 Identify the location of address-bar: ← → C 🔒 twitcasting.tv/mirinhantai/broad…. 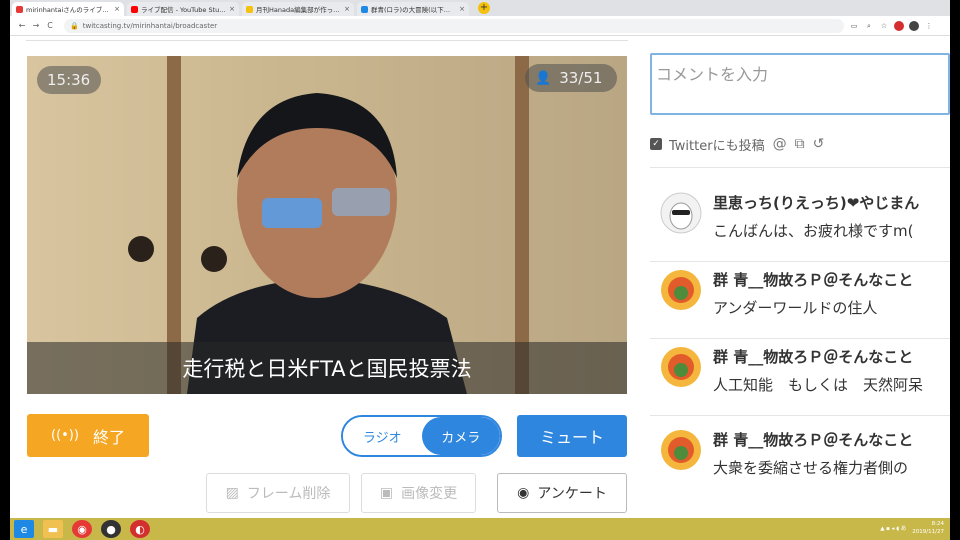
(480, 26).